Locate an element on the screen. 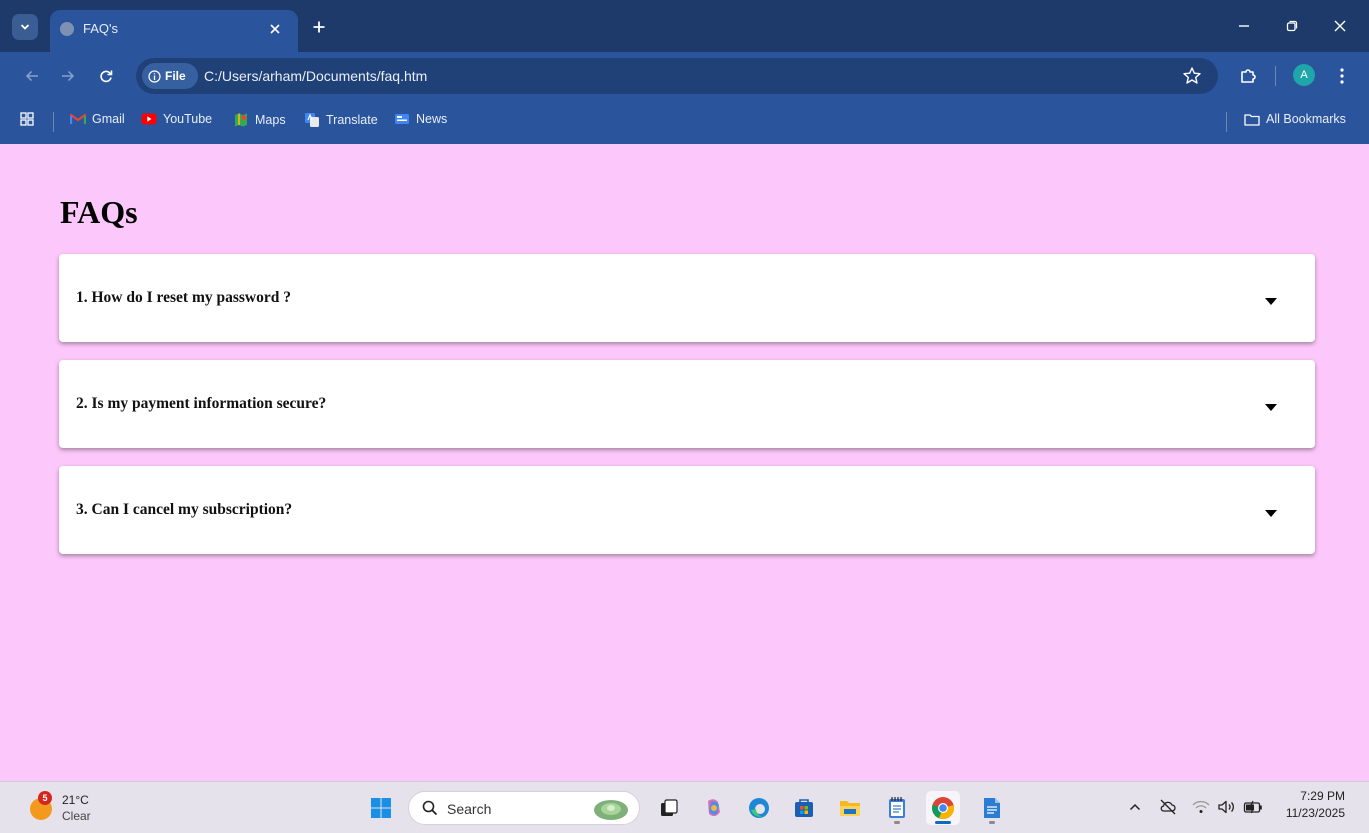  document-app-button is located at coordinates (992, 808).